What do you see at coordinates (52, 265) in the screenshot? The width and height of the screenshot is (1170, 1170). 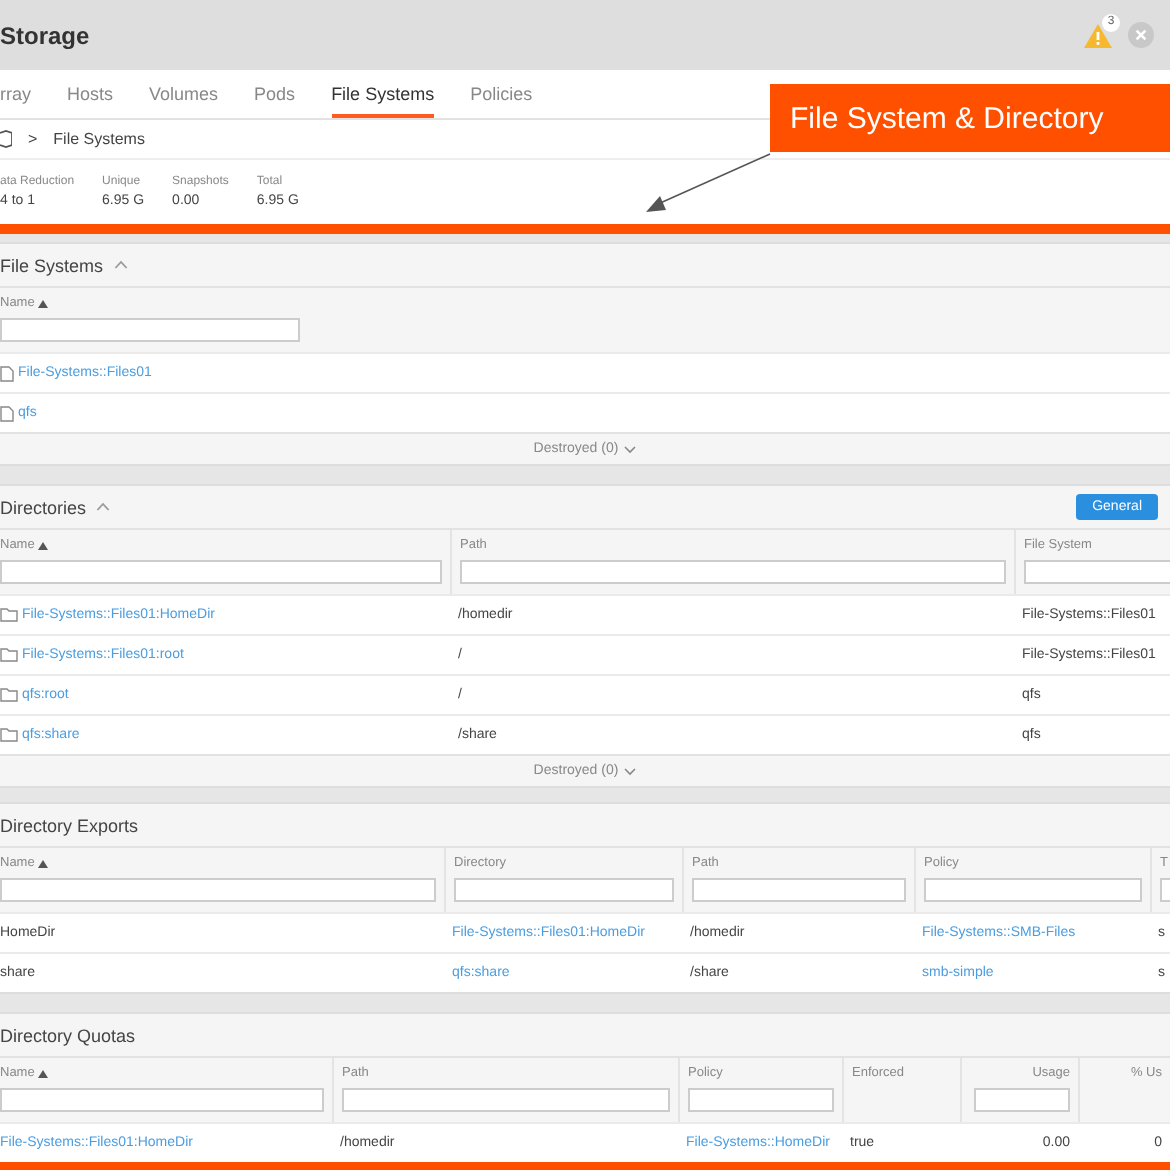 I see `section-title: File Systems` at bounding box center [52, 265].